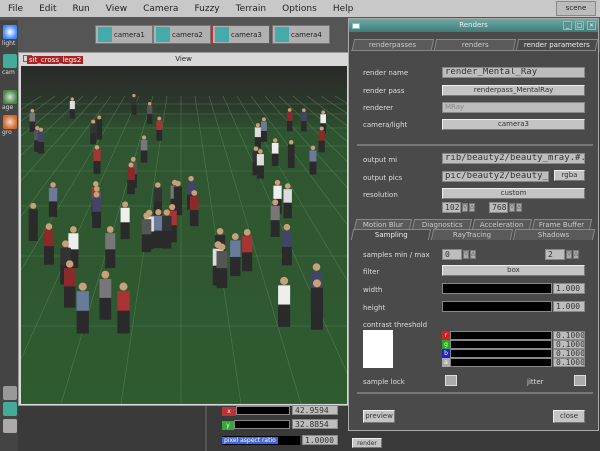 The image size is (600, 451). Describe the element at coordinates (306, 34) in the screenshot. I see `camera-label: camera4` at that location.